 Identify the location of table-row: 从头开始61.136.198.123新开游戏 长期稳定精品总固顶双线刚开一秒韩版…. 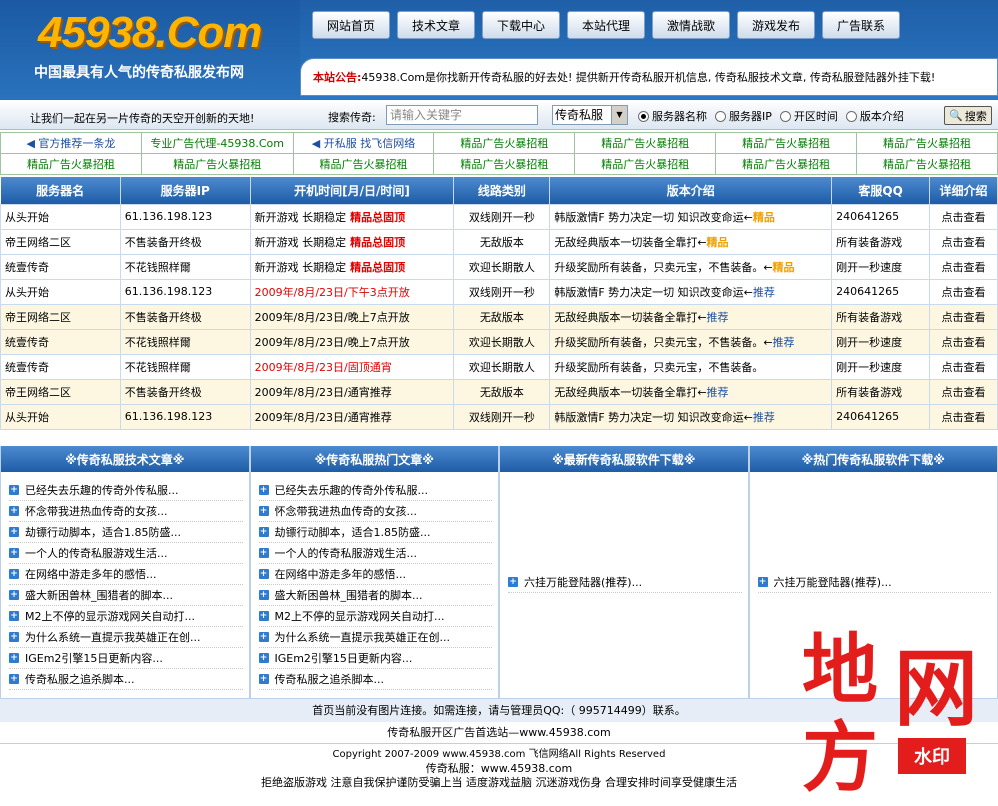
(499, 216).